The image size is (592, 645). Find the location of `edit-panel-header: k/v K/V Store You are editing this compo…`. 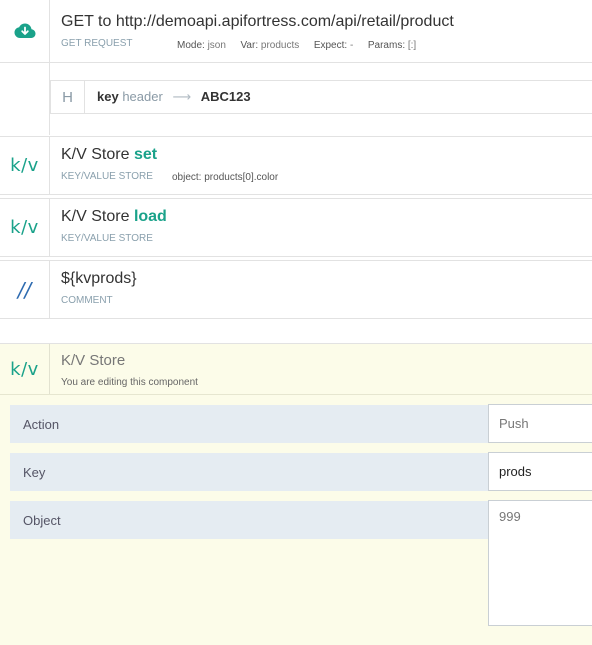

edit-panel-header: k/v K/V Store You are editing this compo… is located at coordinates (296, 369).